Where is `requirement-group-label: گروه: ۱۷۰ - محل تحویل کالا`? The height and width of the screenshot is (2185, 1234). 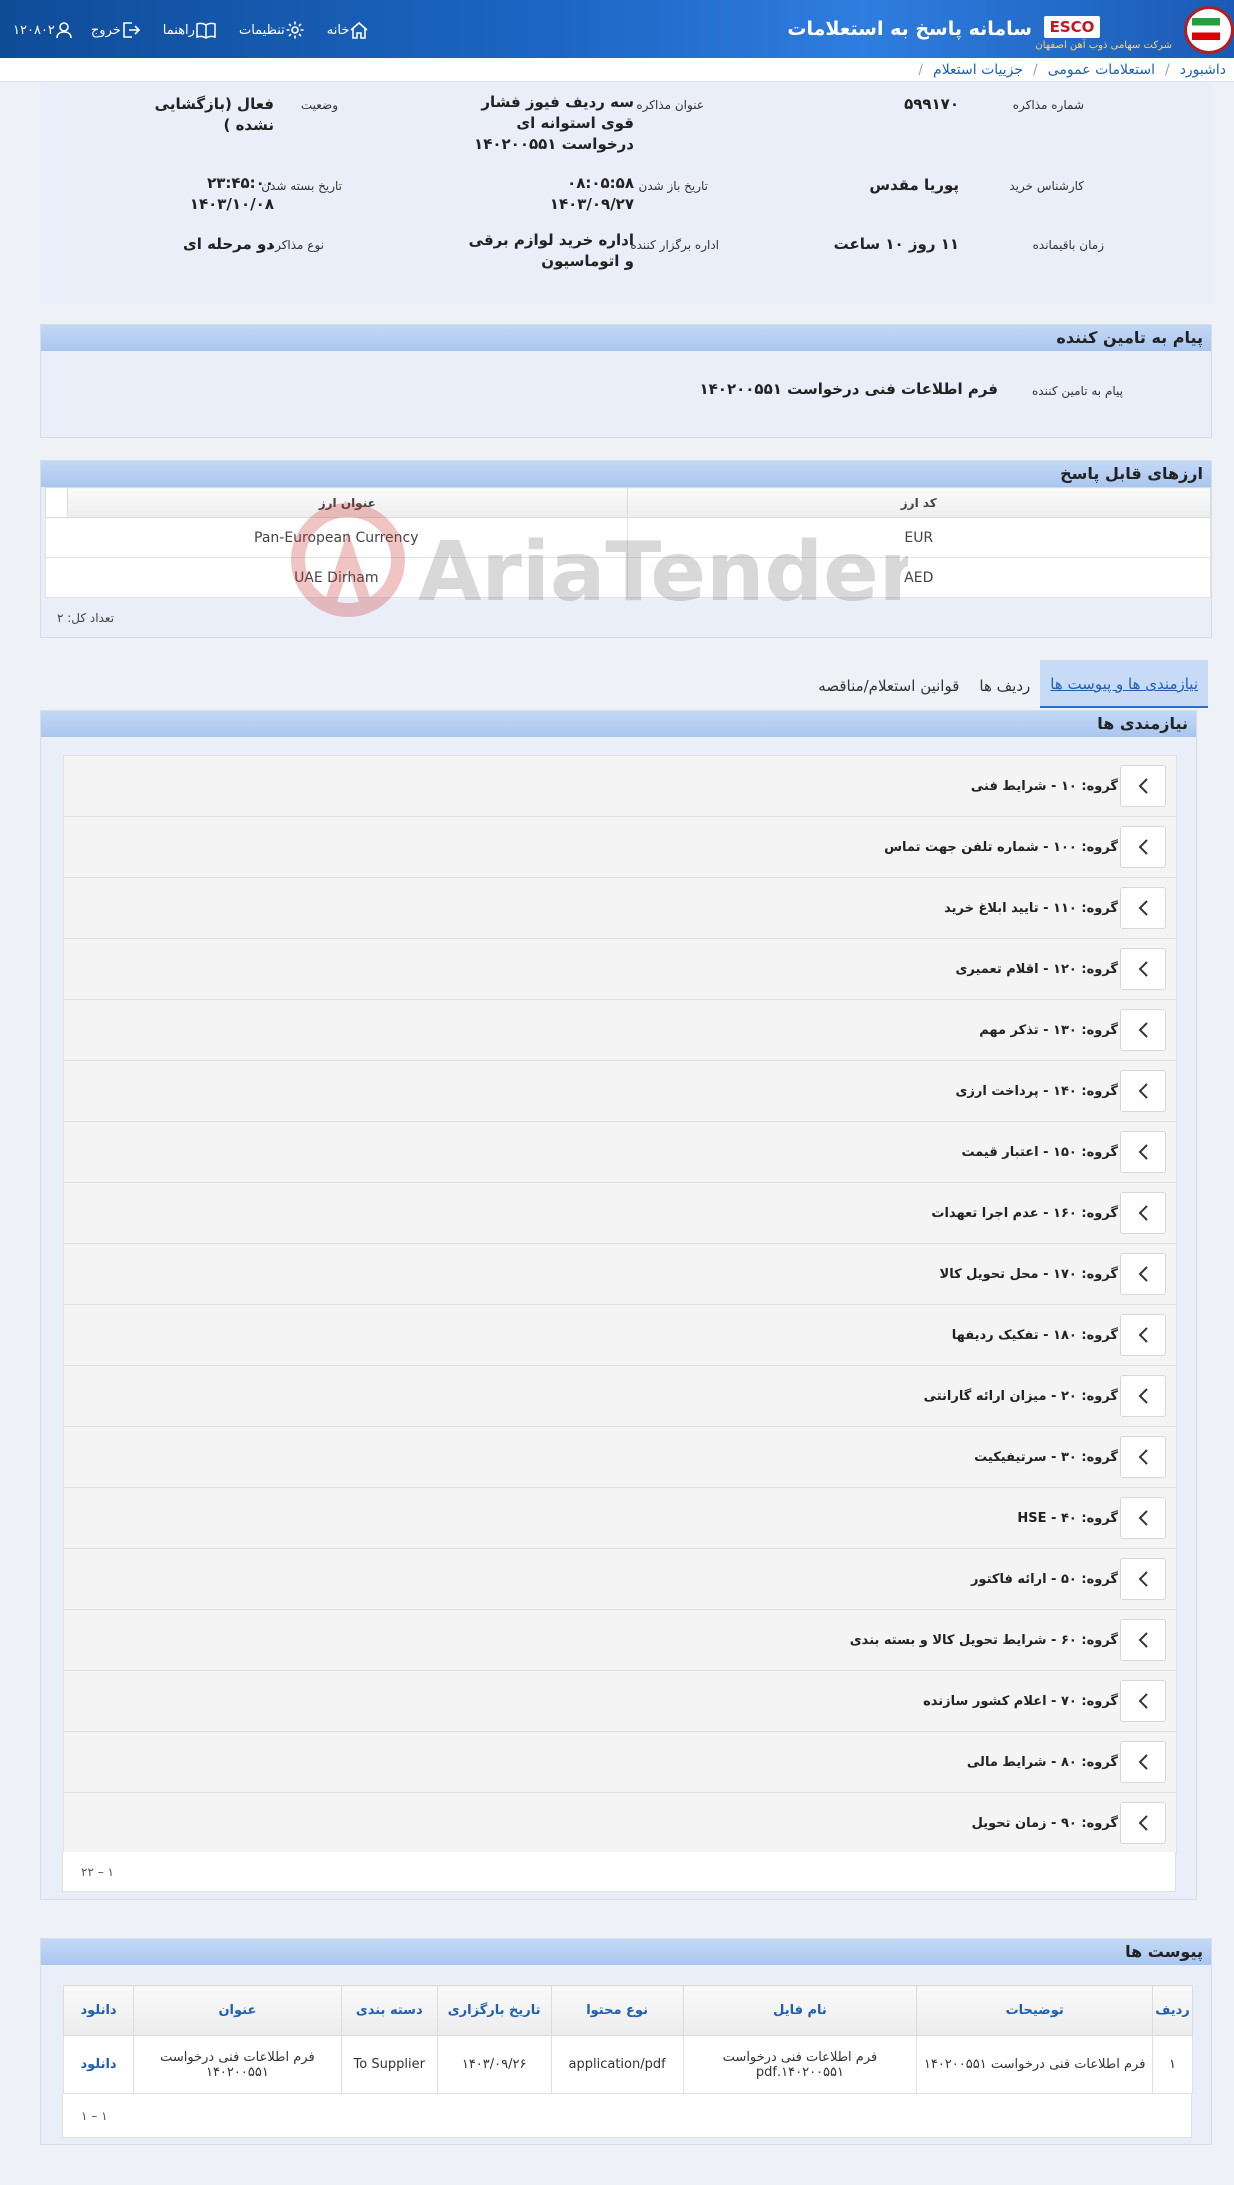 requirement-group-label: گروه: ۱۷۰ - محل تحویل کالا is located at coordinates (1028, 1274).